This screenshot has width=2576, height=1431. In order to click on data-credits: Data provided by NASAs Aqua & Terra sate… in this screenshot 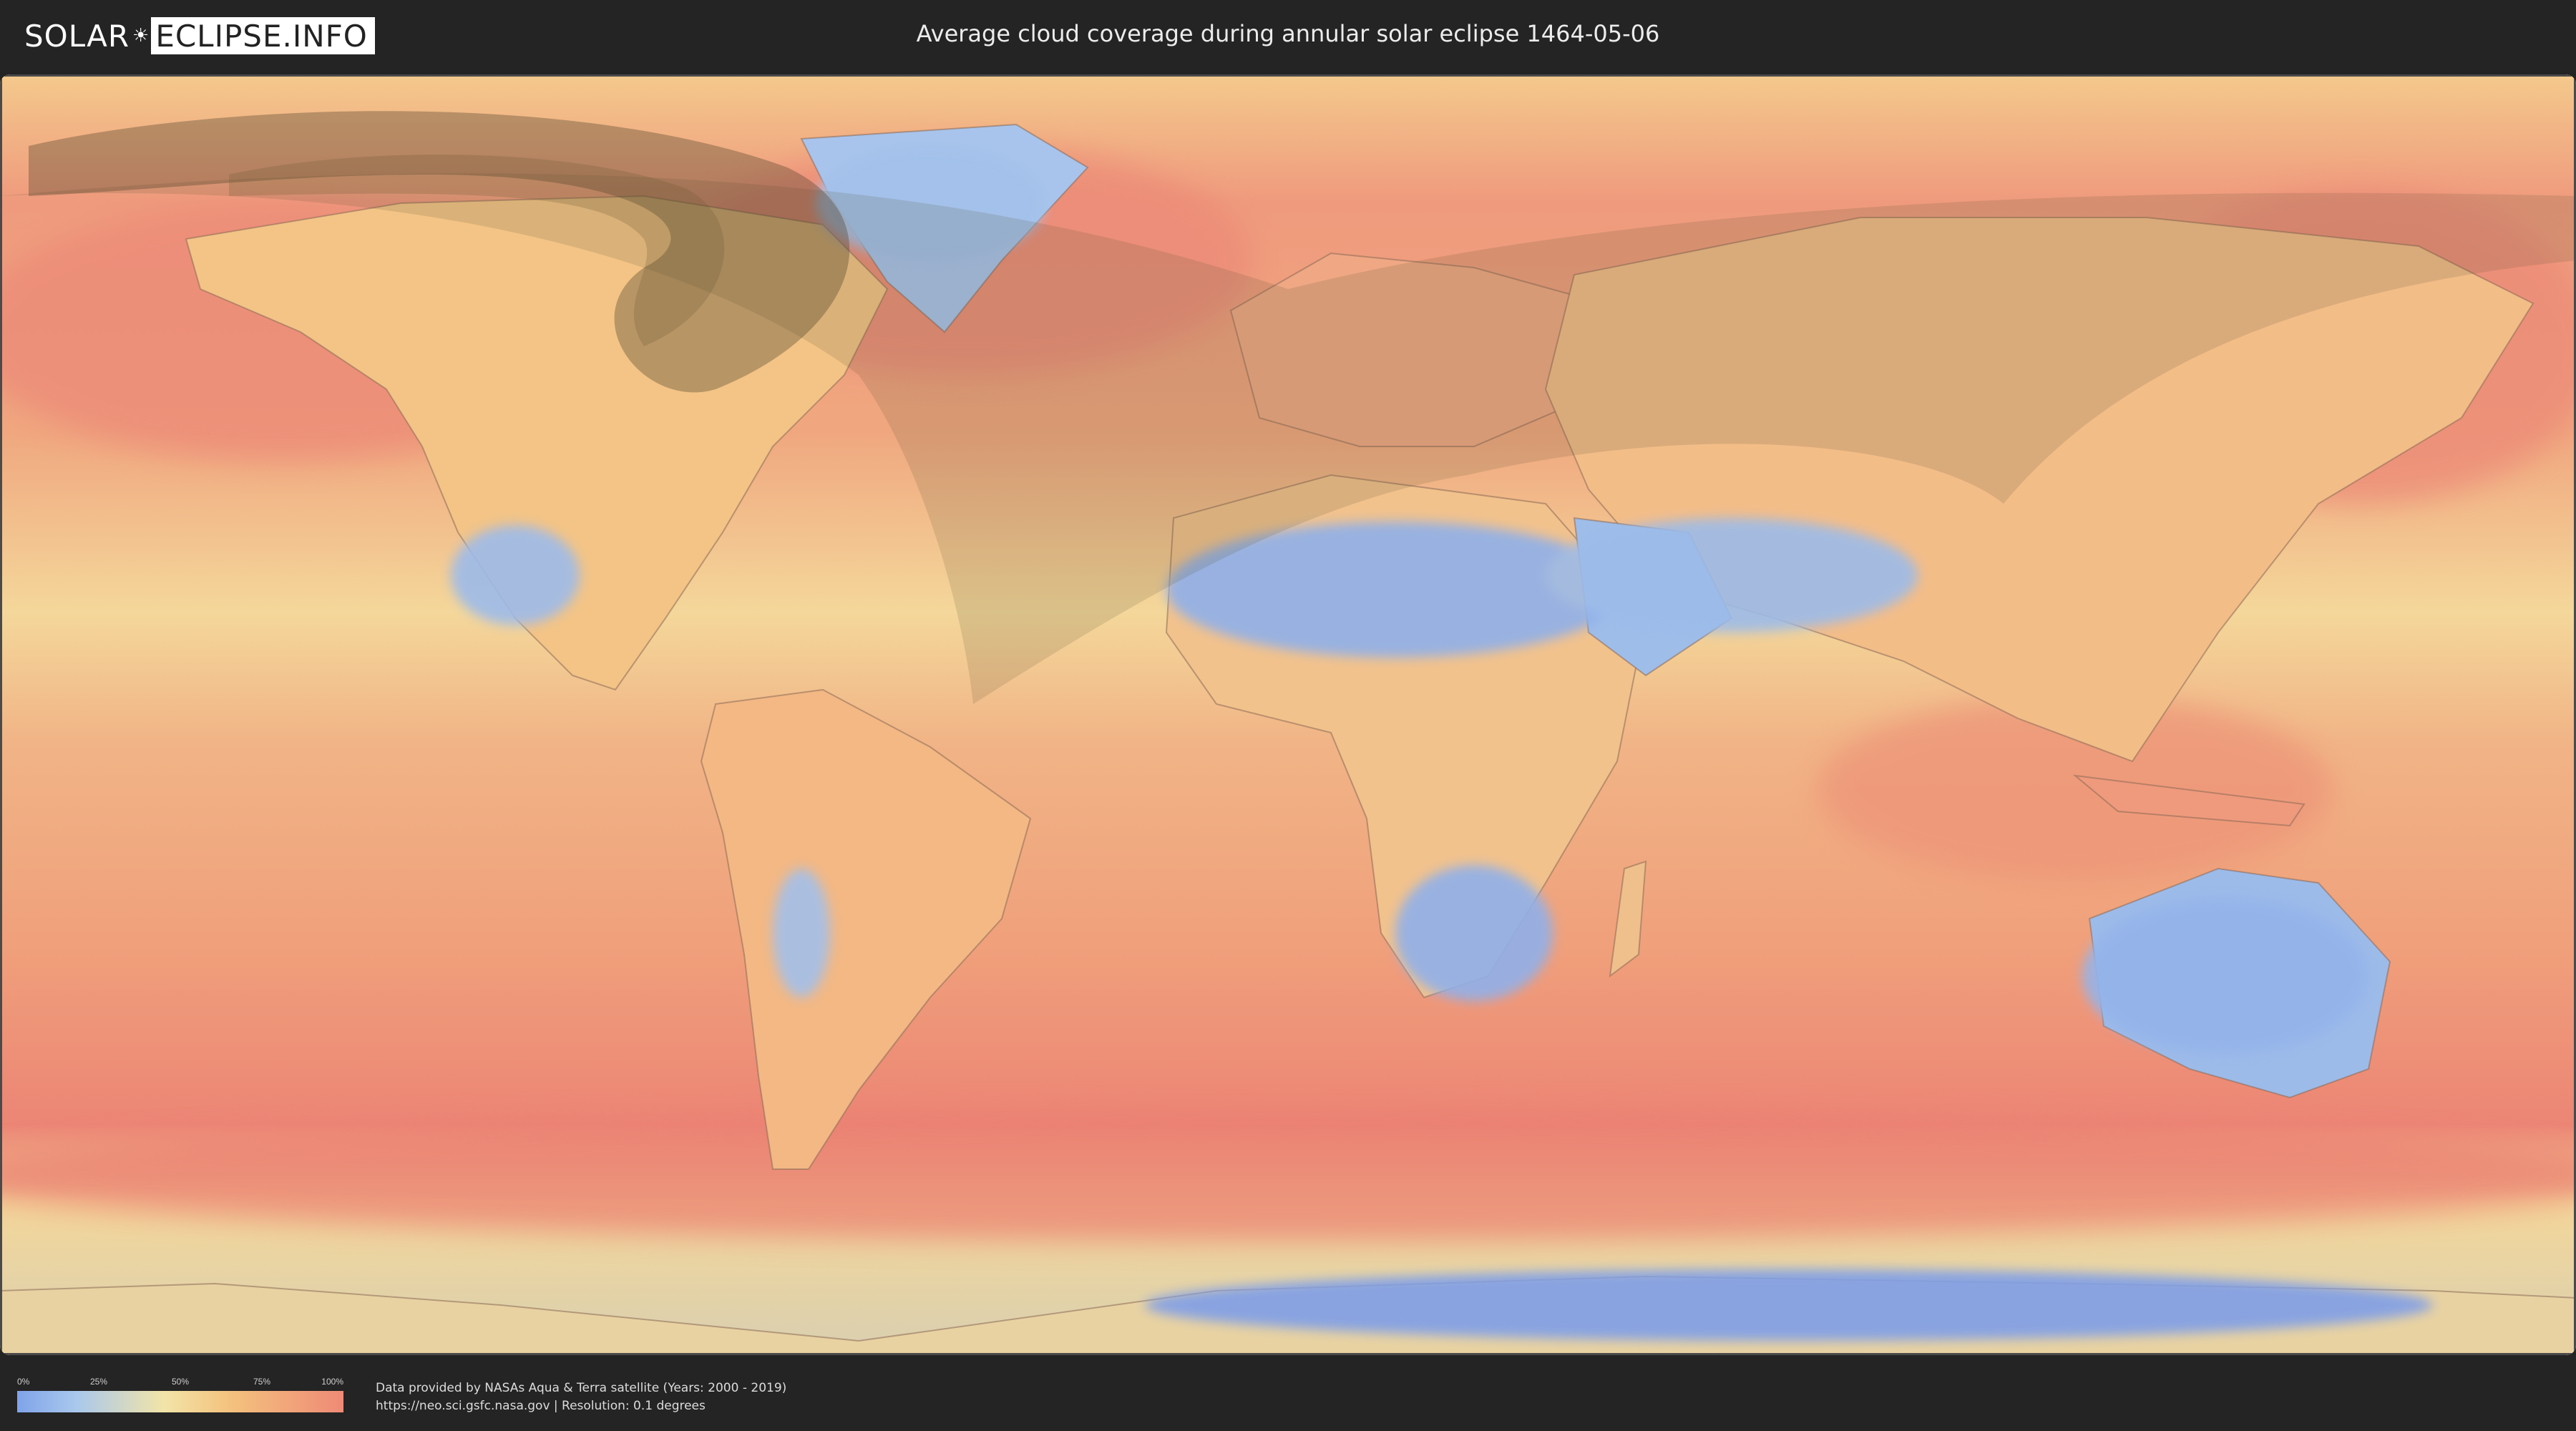, I will do `click(581, 1397)`.